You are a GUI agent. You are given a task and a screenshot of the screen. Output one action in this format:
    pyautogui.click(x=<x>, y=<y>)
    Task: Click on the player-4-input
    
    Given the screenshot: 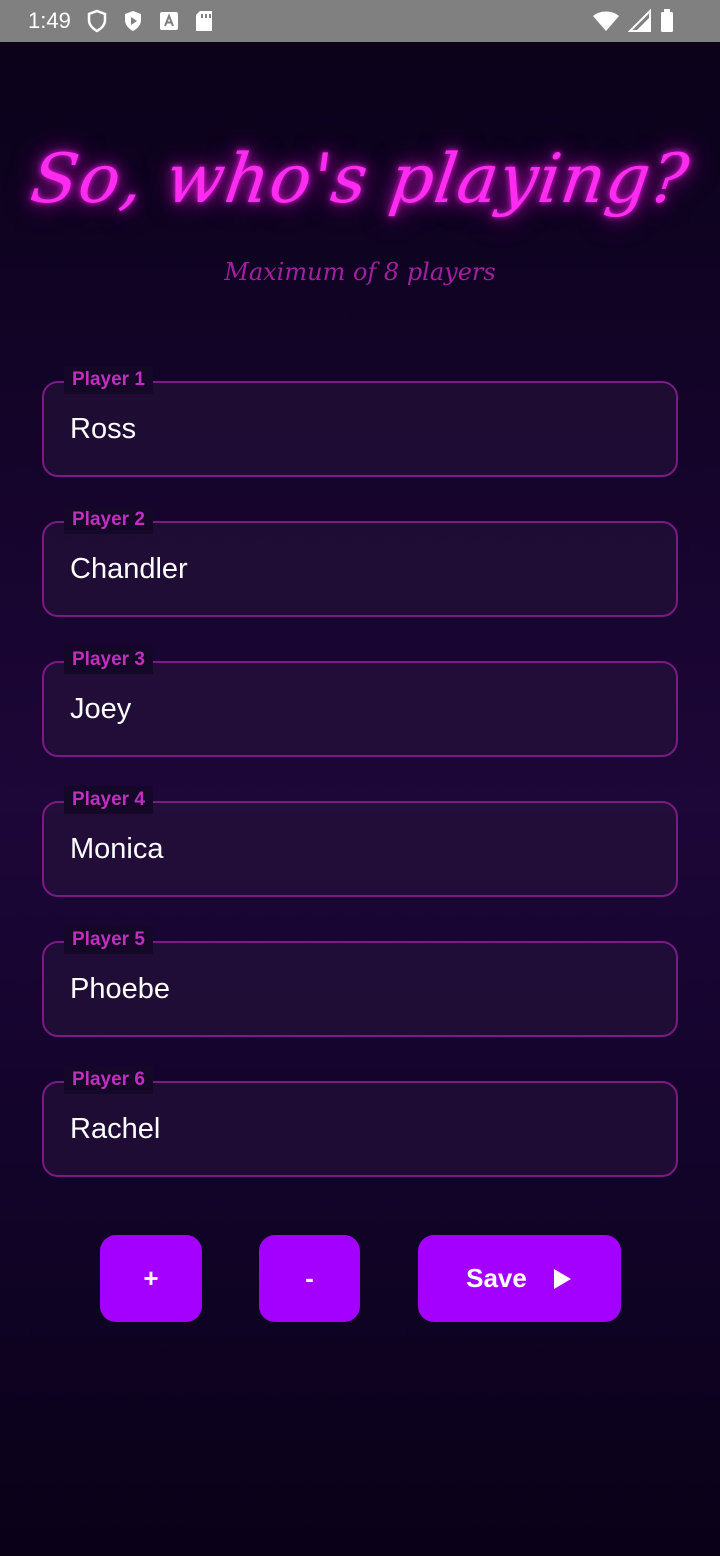 What is the action you would take?
    pyautogui.click(x=360, y=849)
    